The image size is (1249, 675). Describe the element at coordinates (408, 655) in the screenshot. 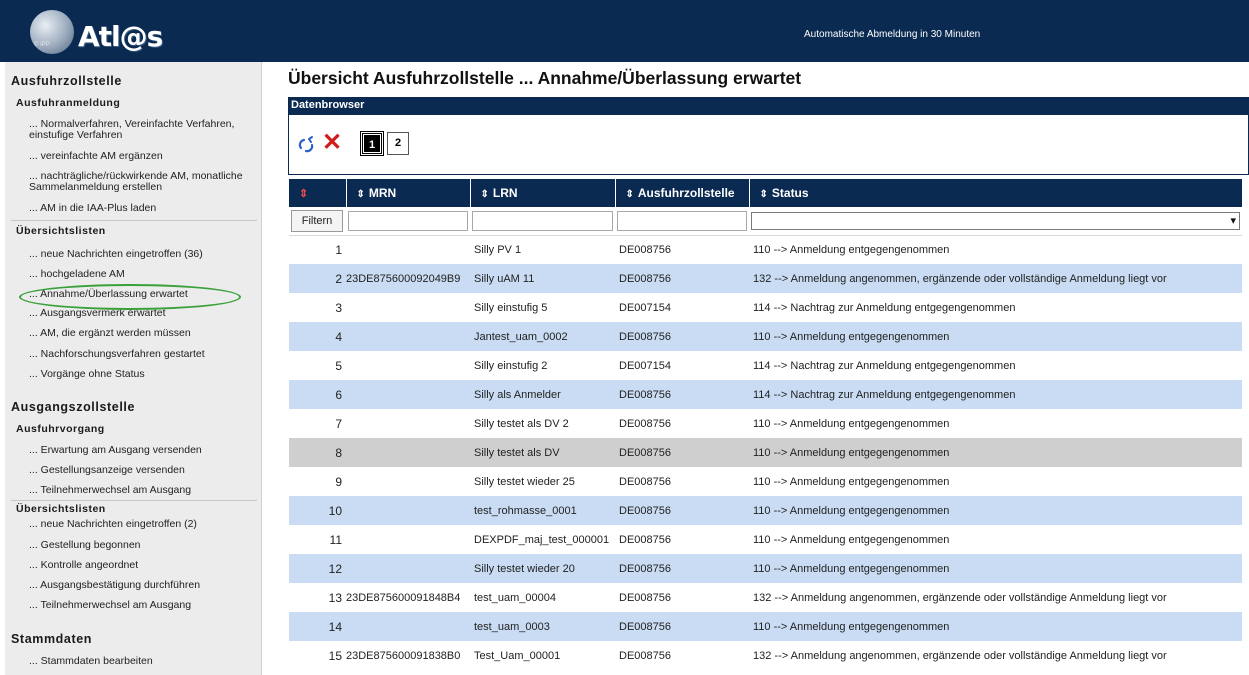

I see `cell-mrn: 23DE875600091838B0` at that location.